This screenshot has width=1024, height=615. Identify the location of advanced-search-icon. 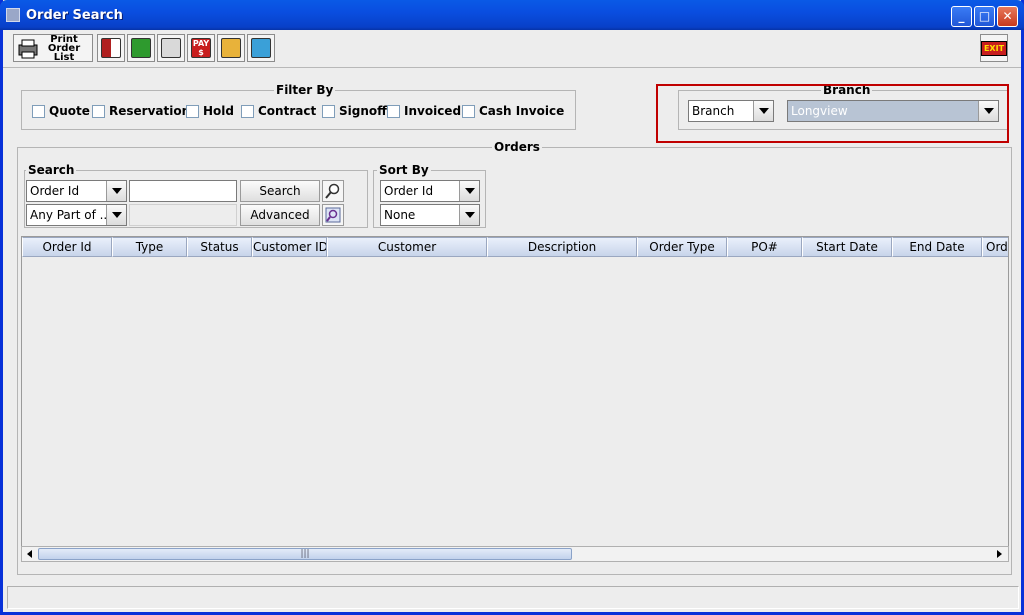
(333, 215).